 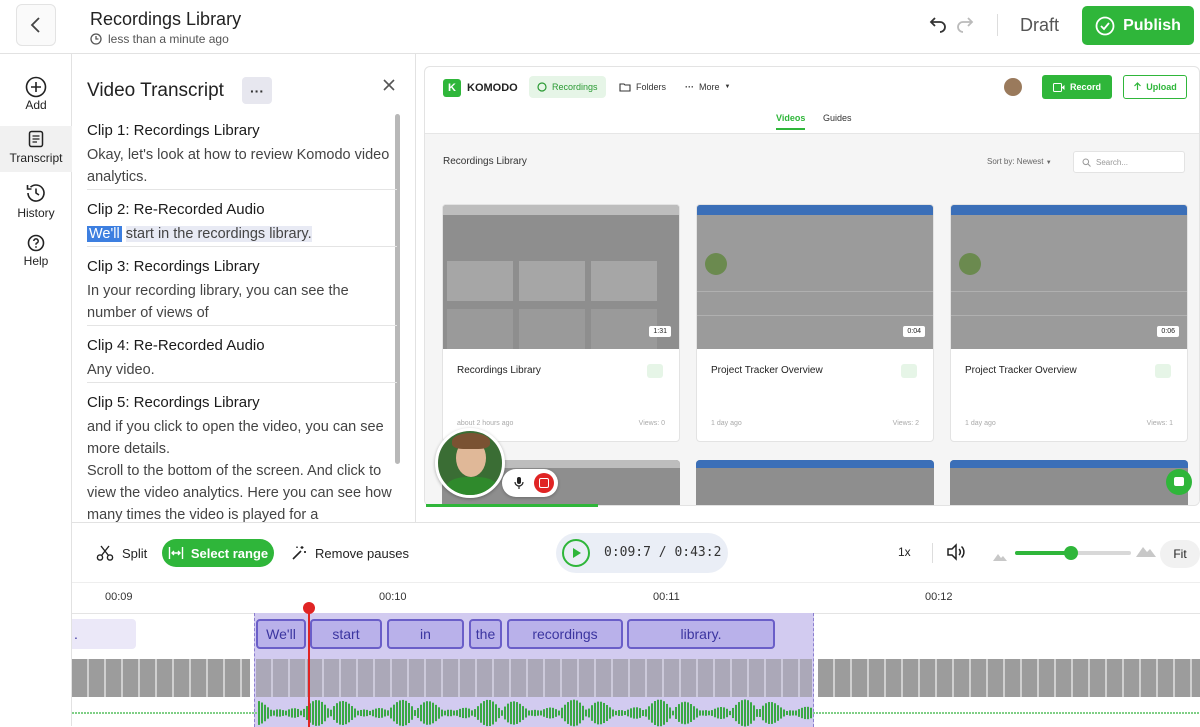 What do you see at coordinates (309, 664) in the screenshot?
I see `playhead` at bounding box center [309, 664].